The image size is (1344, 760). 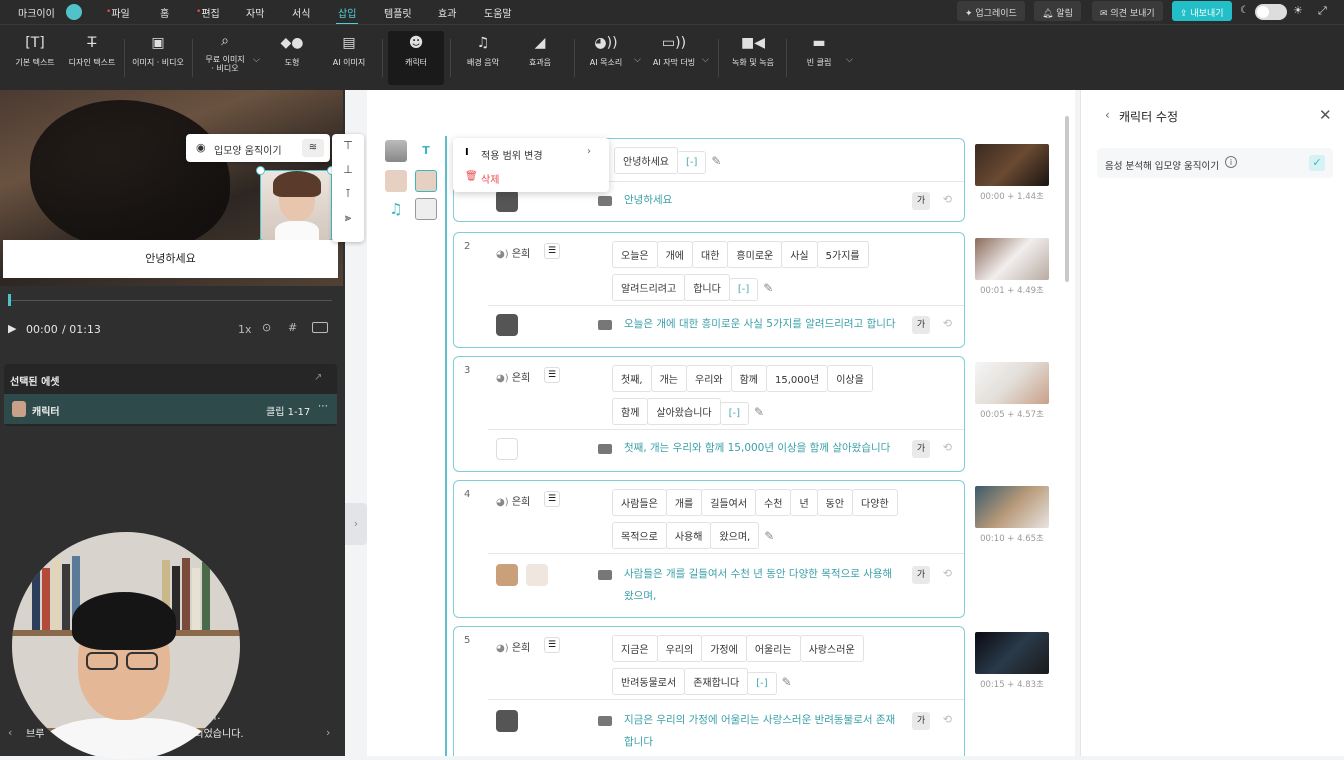 What do you see at coordinates (707, 287) in the screenshot?
I see `word-chip: 합니다` at bounding box center [707, 287].